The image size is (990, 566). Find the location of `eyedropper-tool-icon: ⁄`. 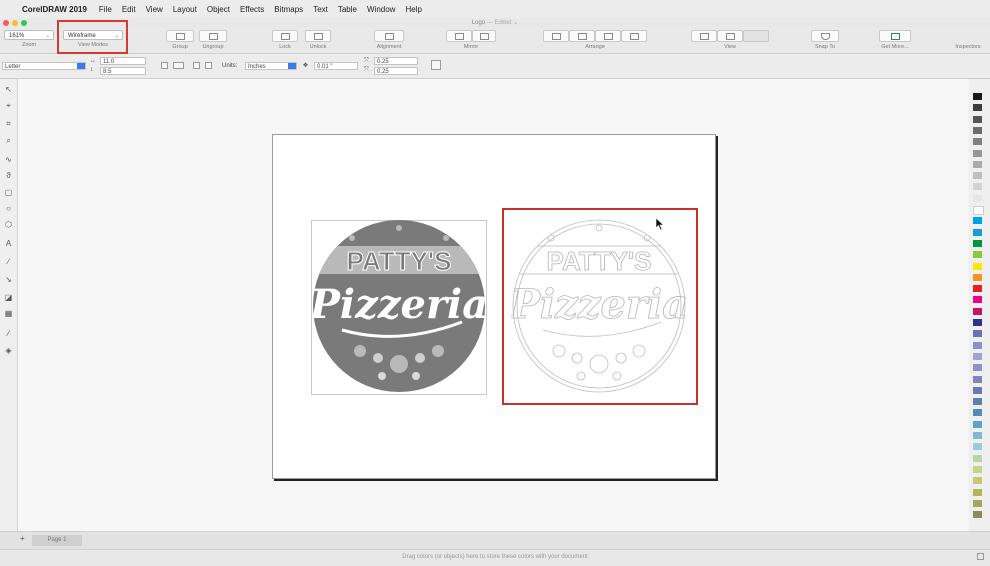

eyedropper-tool-icon: ⁄ is located at coordinates (8, 333).